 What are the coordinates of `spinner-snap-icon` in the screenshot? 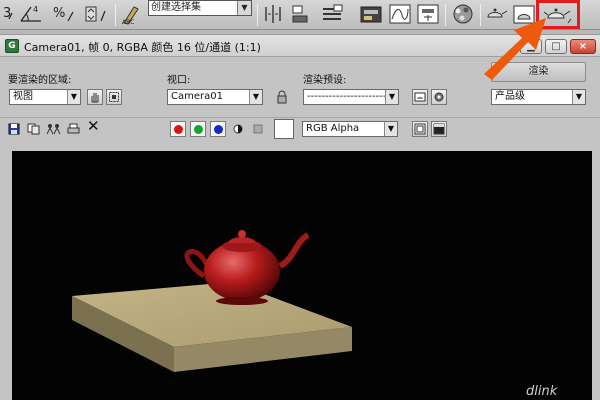 It's located at (98, 14).